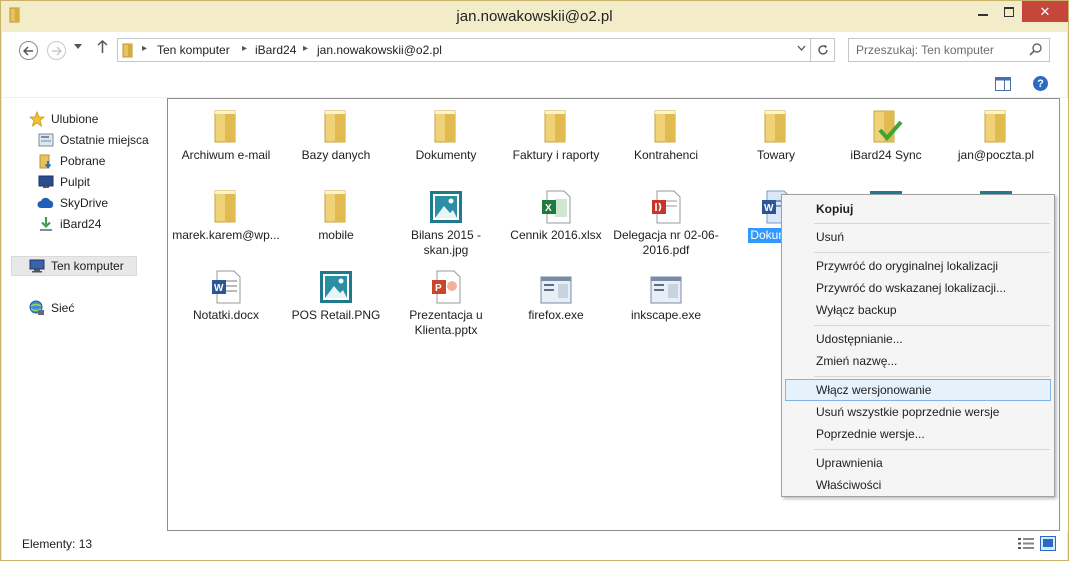 The width and height of the screenshot is (1069, 561). What do you see at coordinates (534, 545) in the screenshot?
I see `status-bar: Elementy: 13` at bounding box center [534, 545].